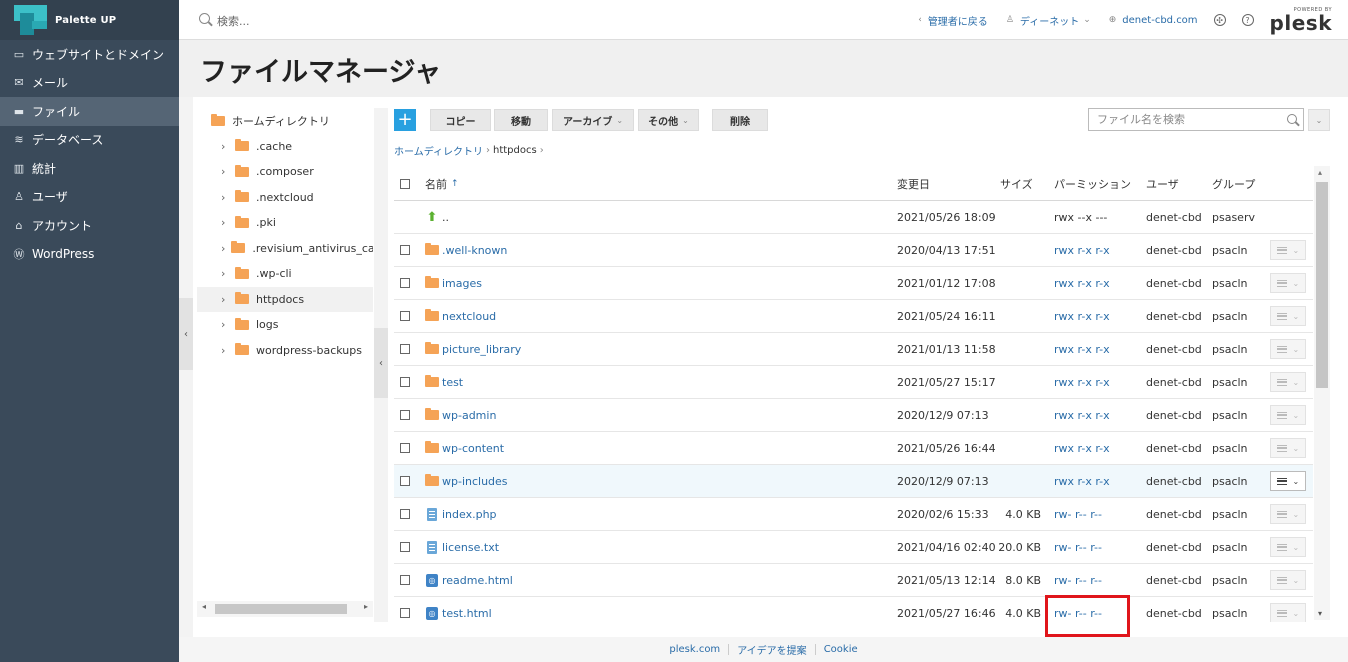 The width and height of the screenshot is (1348, 662). What do you see at coordinates (285, 198) in the screenshot?
I see `tree-item: › .nextcloud` at bounding box center [285, 198].